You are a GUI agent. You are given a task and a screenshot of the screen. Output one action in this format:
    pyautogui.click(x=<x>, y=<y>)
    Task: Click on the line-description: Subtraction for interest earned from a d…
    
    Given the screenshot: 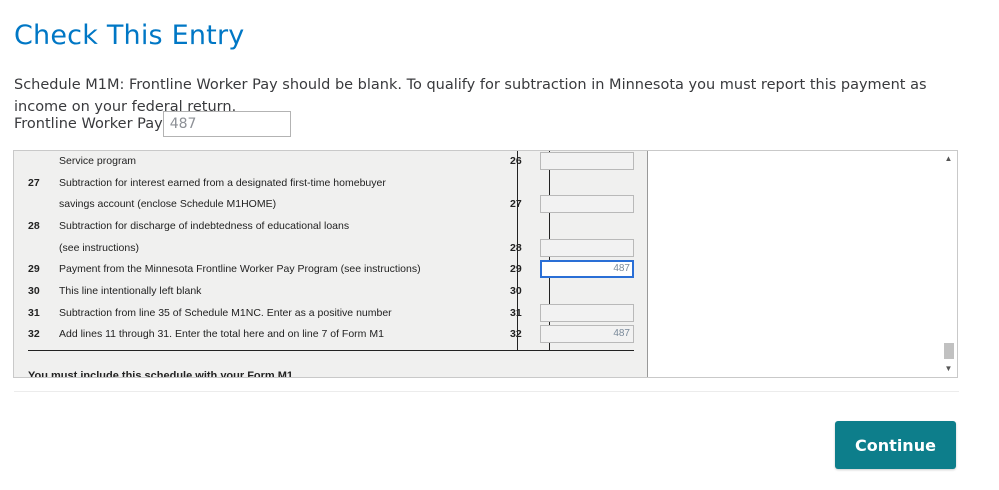 What is the action you would take?
    pyautogui.click(x=222, y=183)
    